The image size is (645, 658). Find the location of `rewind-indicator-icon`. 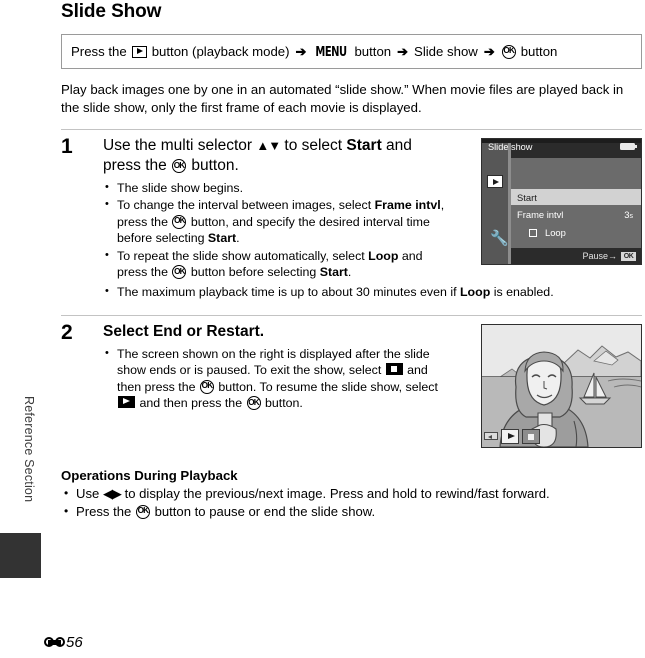

rewind-indicator-icon is located at coordinates (491, 436).